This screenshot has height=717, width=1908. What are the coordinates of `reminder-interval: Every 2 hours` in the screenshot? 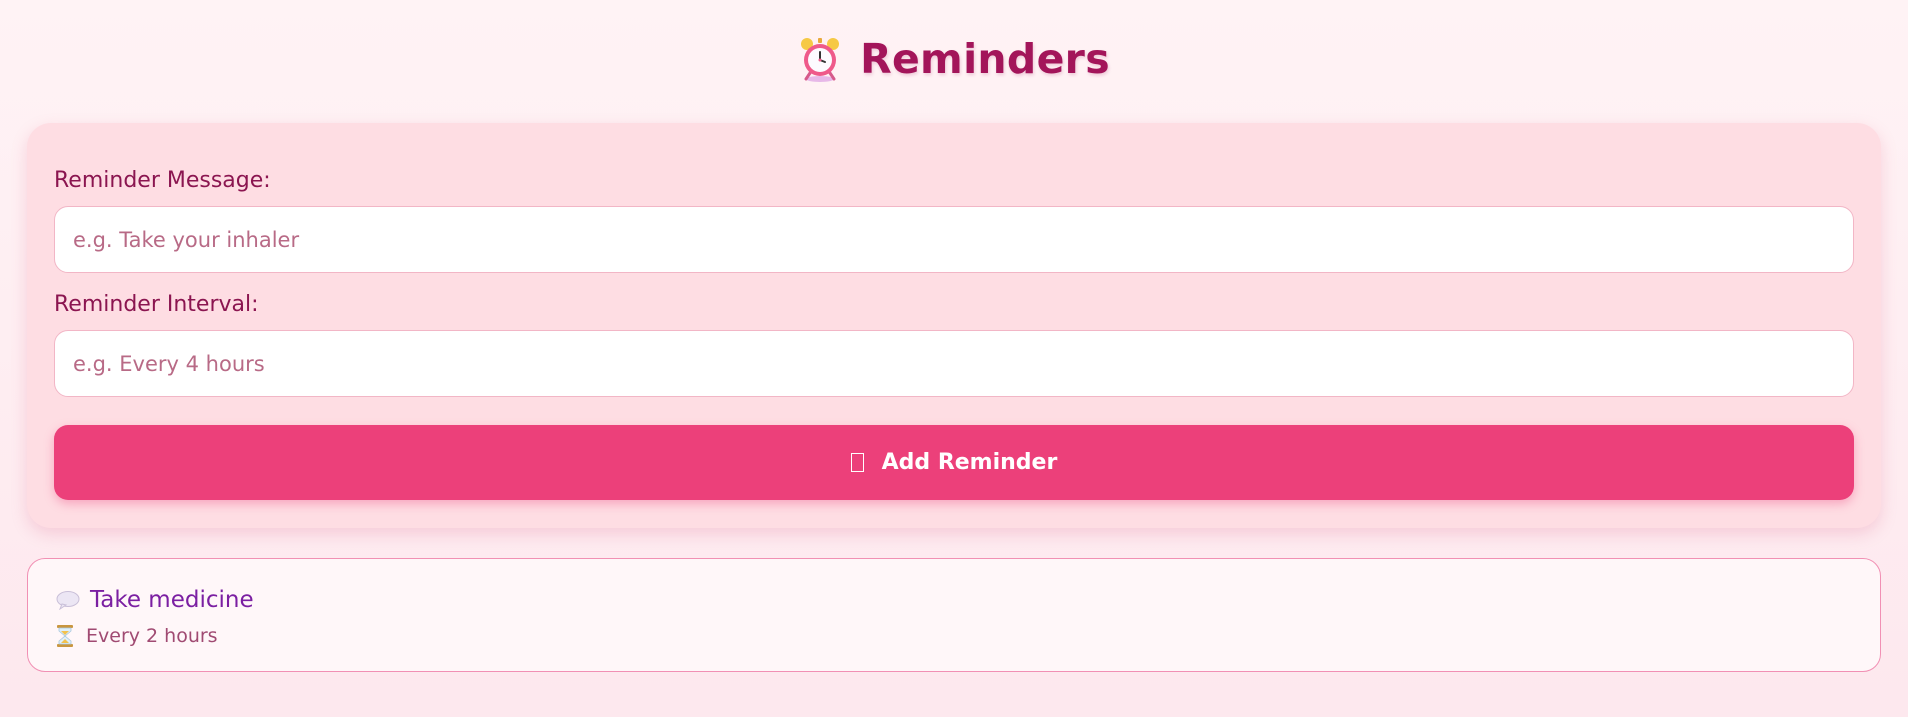 It's located at (152, 636).